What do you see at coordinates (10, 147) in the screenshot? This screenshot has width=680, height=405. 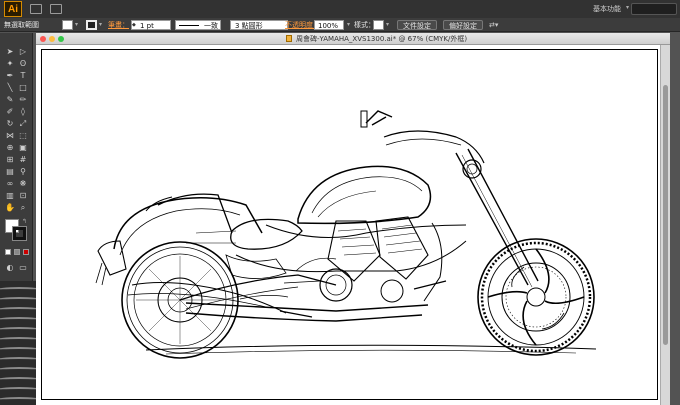 I see `shape-builder-tool-icon: ⊕` at bounding box center [10, 147].